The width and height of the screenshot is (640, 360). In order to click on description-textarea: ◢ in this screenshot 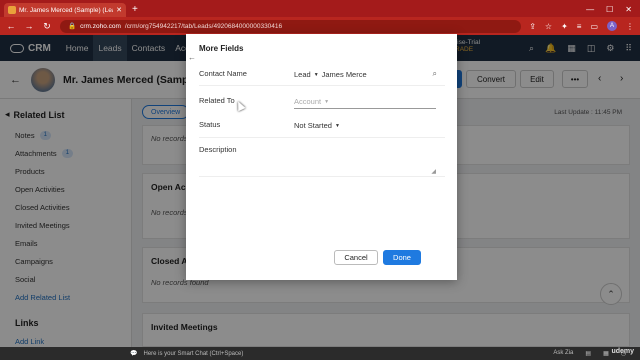, I will do `click(365, 165)`.